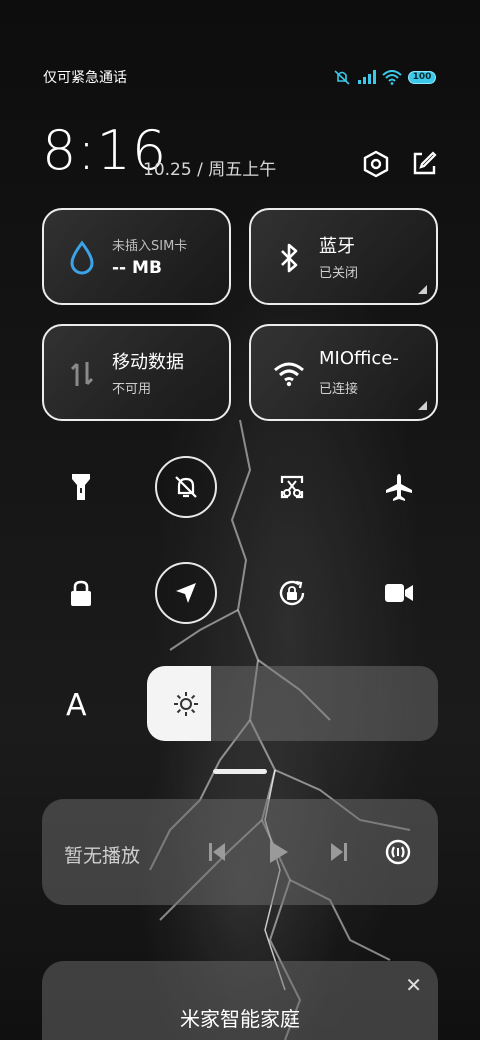 The image size is (480, 1040). I want to click on toggle-rotation-lock, so click(292, 593).